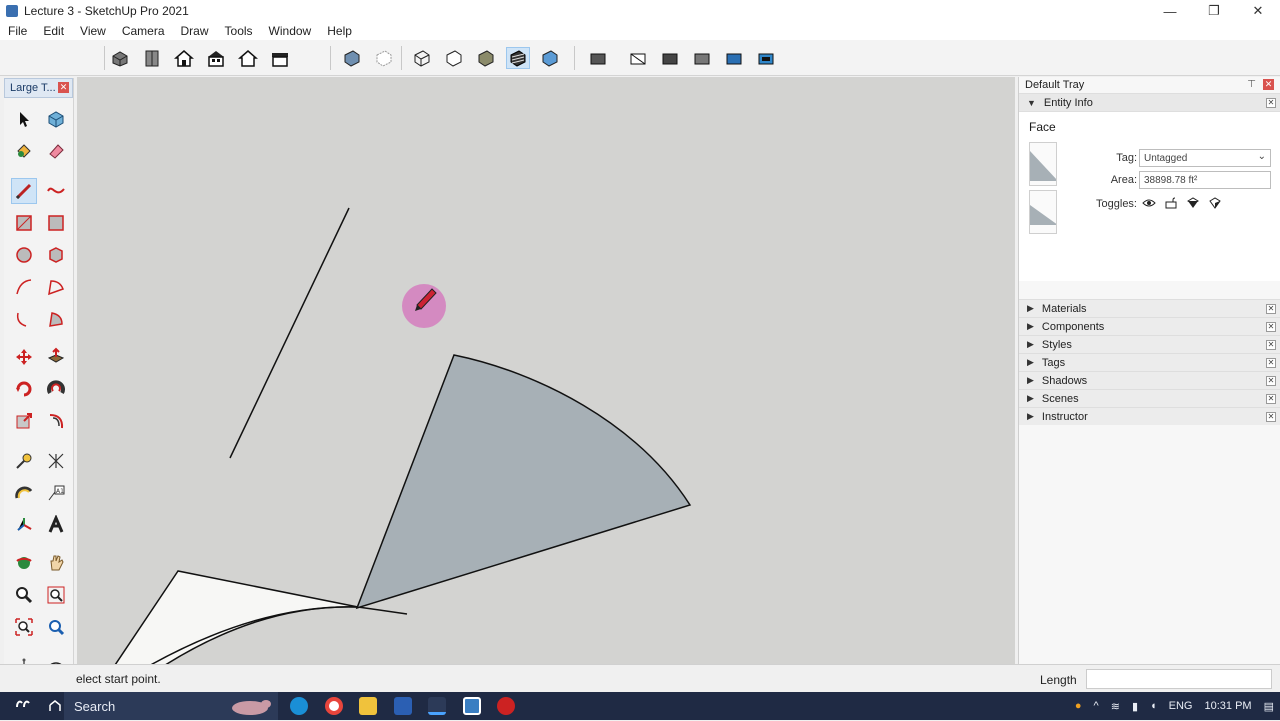 The height and width of the screenshot is (721, 1280). What do you see at coordinates (339, 31) in the screenshot?
I see `menu-help: Help` at bounding box center [339, 31].